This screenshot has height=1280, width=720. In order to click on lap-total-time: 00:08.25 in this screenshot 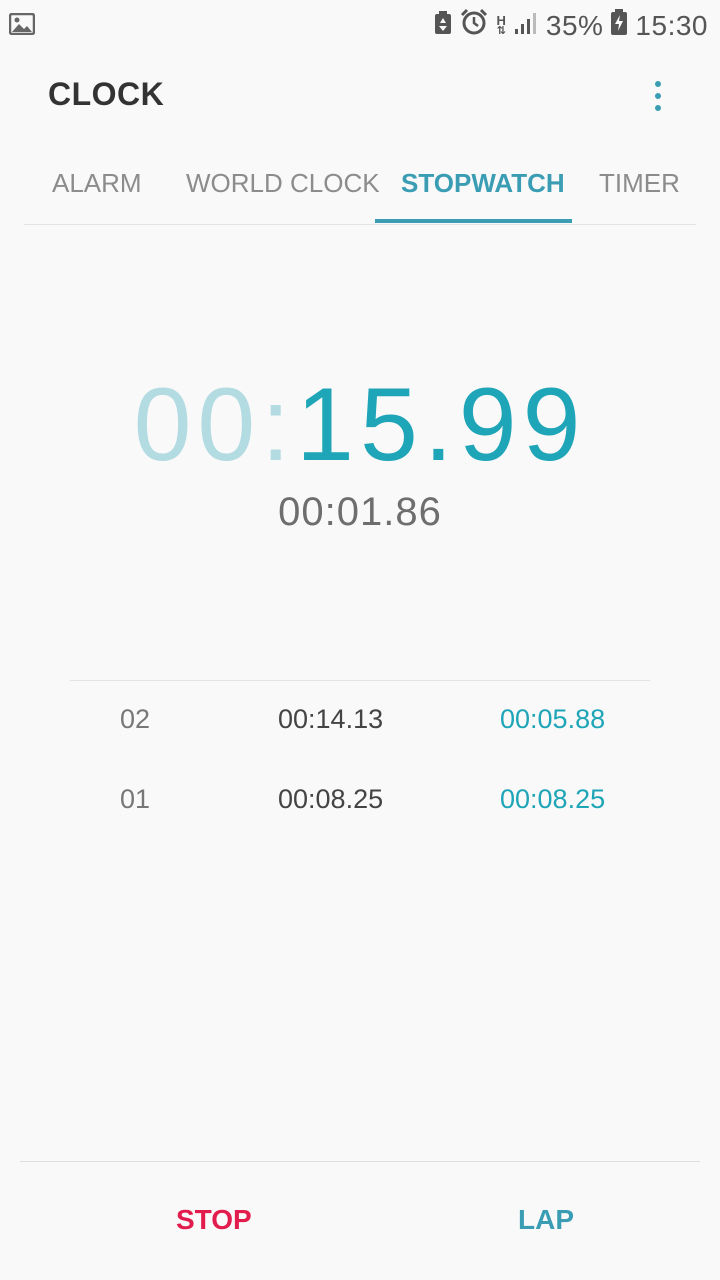, I will do `click(331, 799)`.